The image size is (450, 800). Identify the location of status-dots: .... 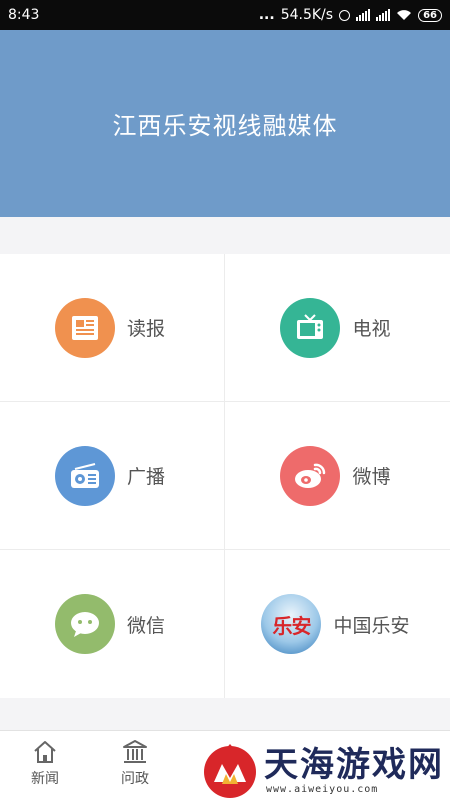
(266, 15).